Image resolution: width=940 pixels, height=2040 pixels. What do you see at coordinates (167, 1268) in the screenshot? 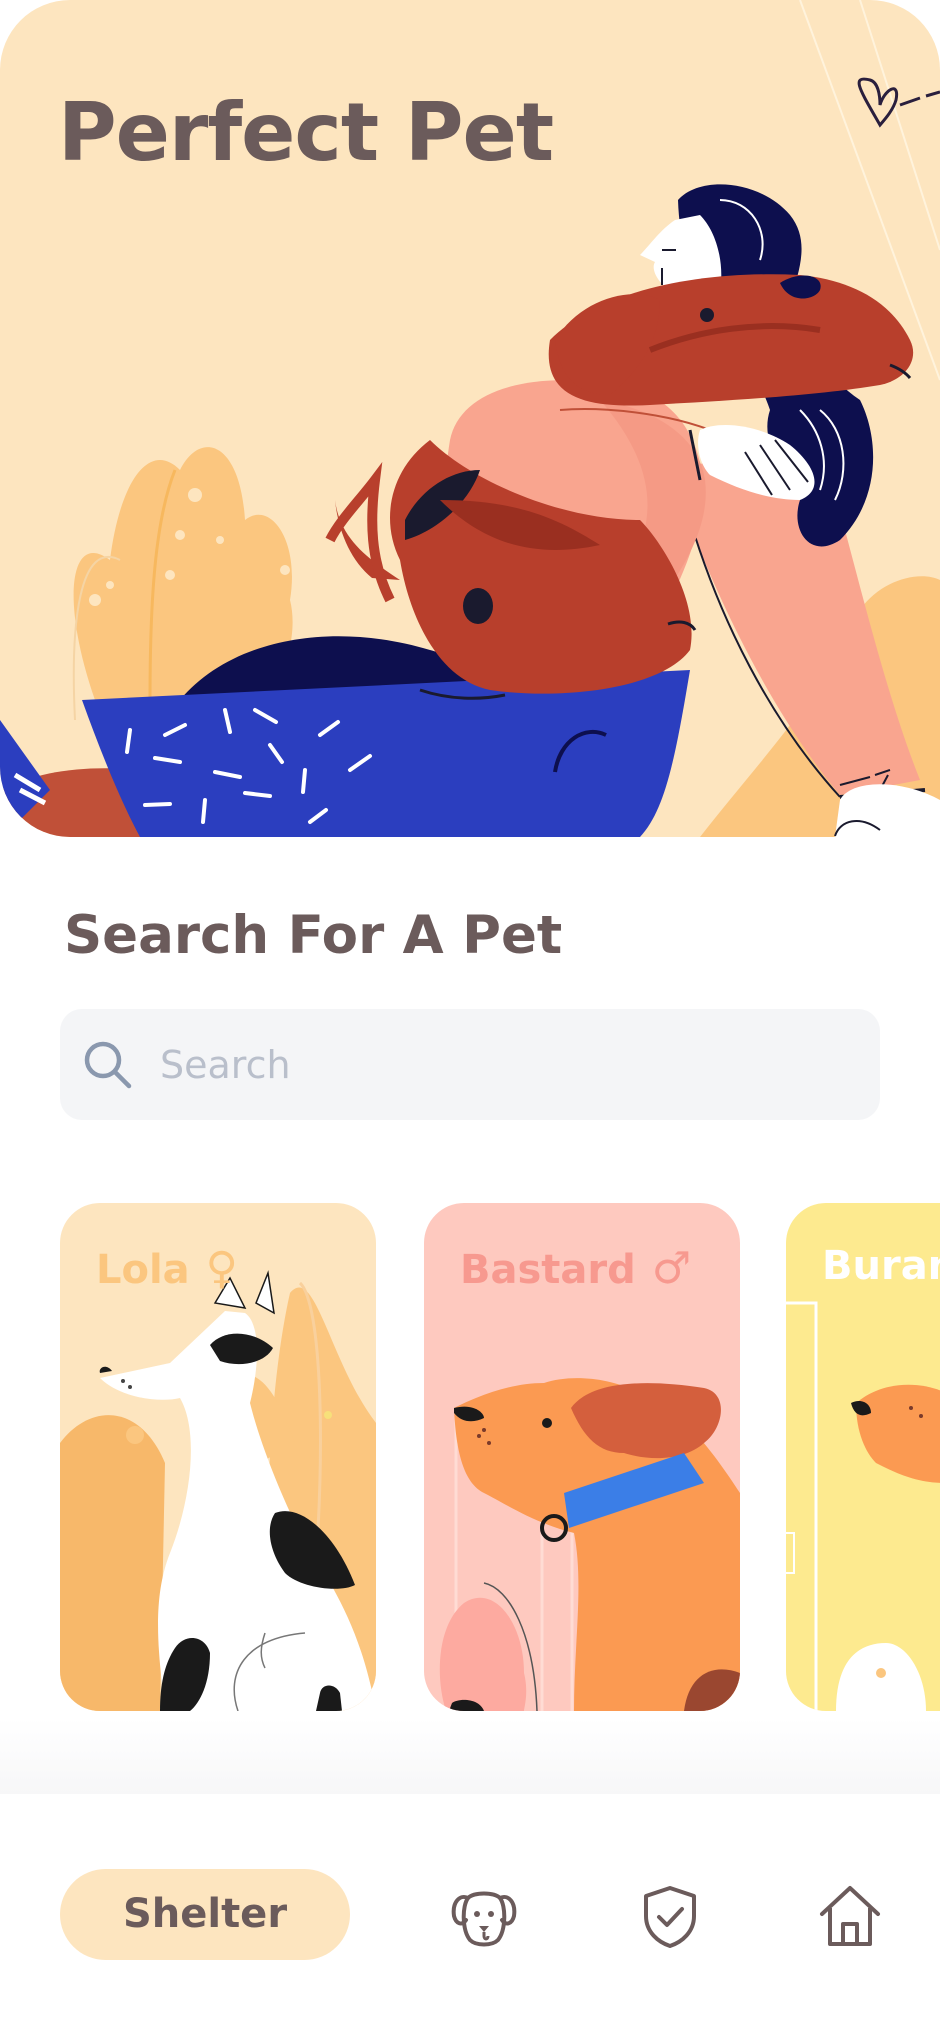
I see `pet-name-lola: Lola ♀` at bounding box center [167, 1268].